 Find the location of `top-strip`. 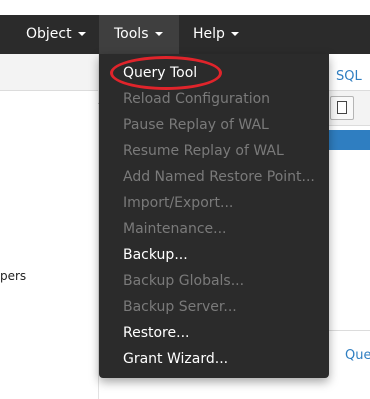

top-strip is located at coordinates (185, 7).